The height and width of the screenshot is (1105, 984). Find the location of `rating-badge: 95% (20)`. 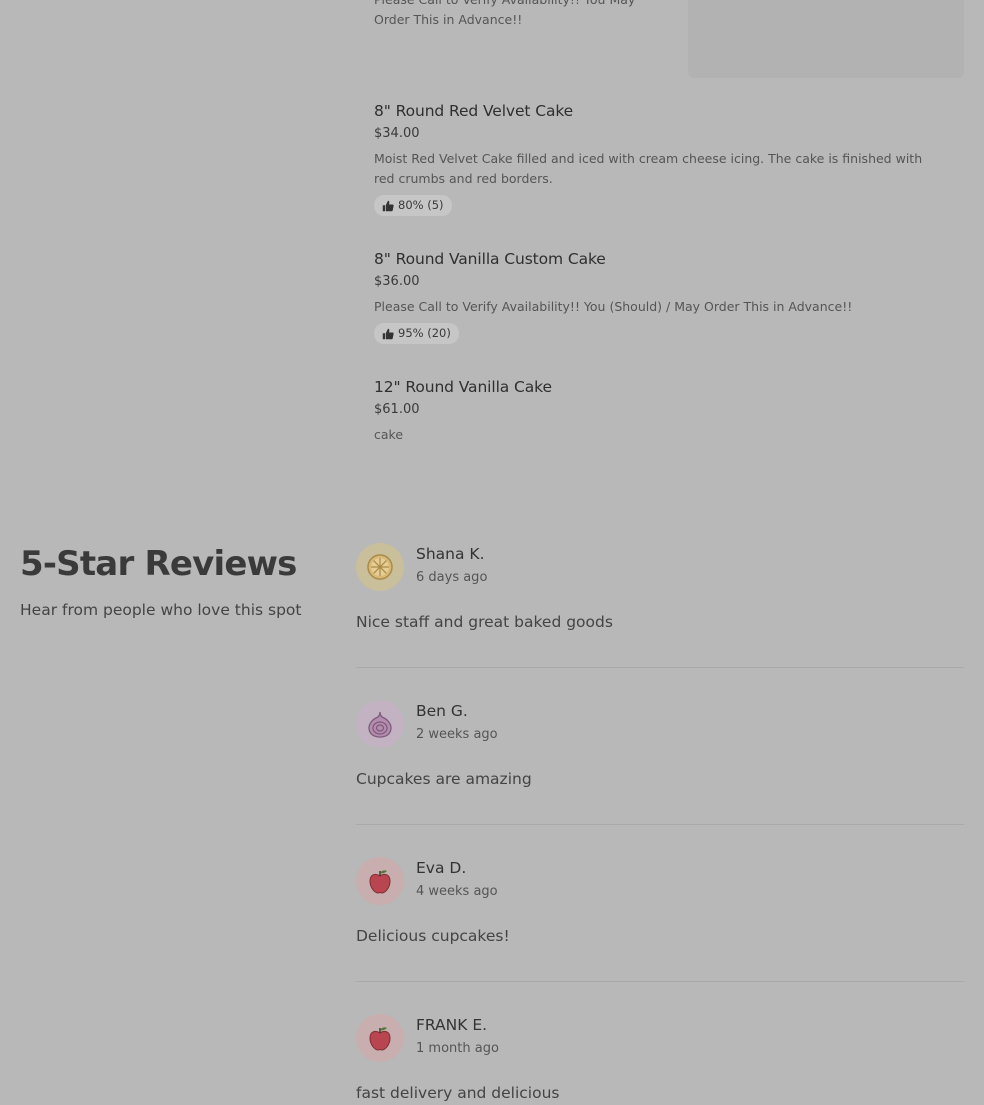

rating-badge: 95% (20) is located at coordinates (416, 333).